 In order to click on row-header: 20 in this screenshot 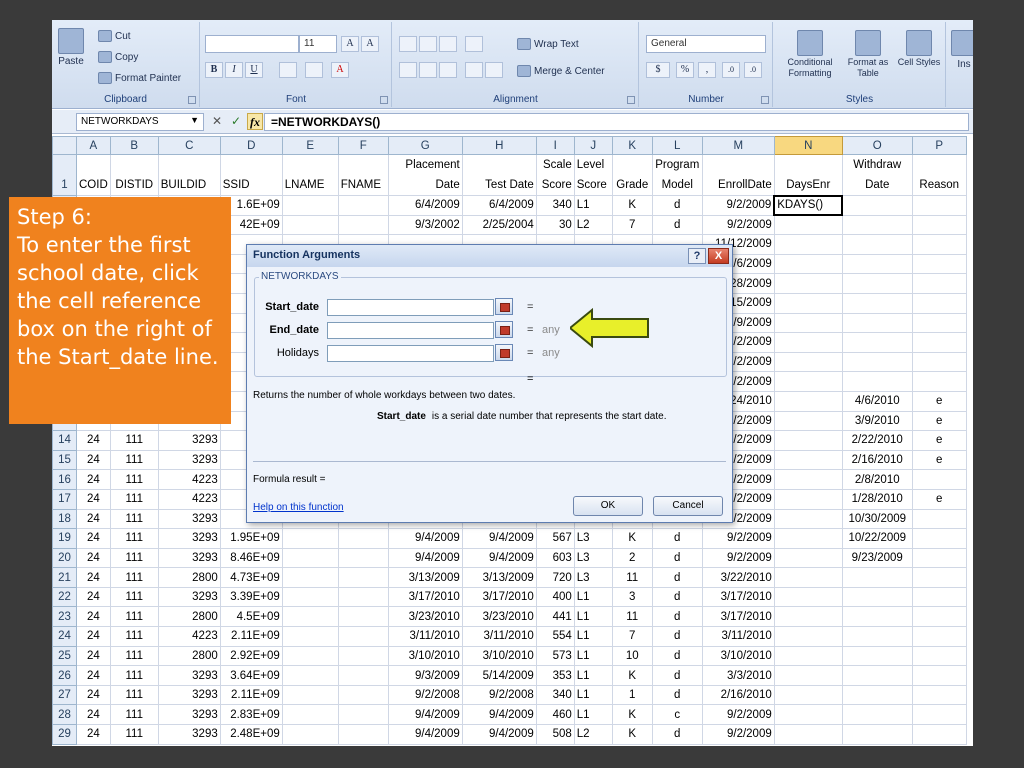, I will do `click(64, 558)`.